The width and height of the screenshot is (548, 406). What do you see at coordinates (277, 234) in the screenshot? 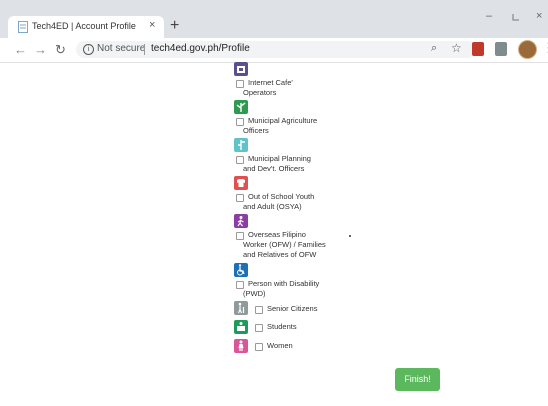
I see `category-label: Overseas Filipino` at bounding box center [277, 234].